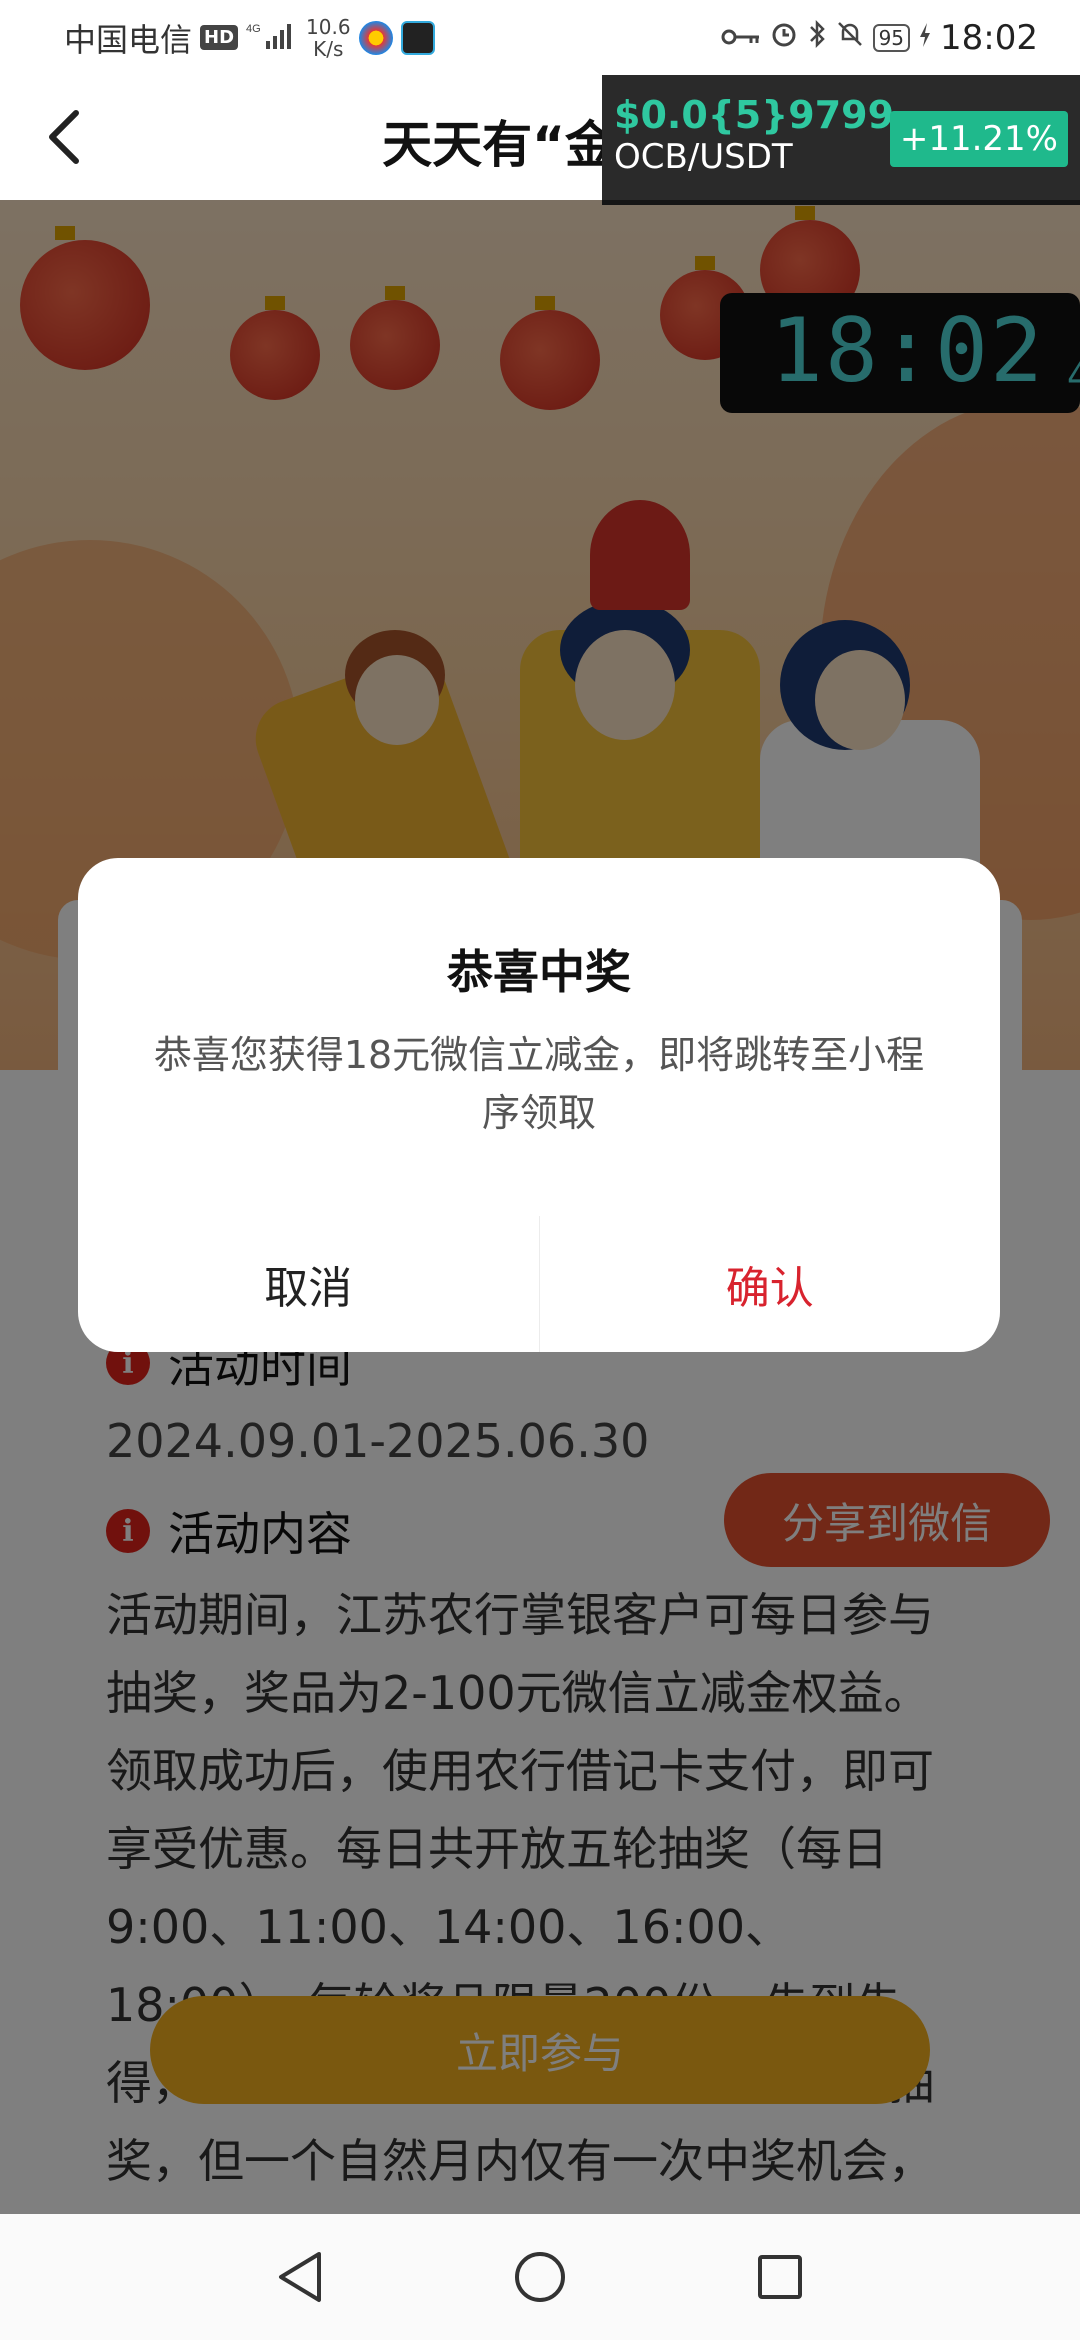 The image size is (1080, 2340). What do you see at coordinates (539, 1084) in the screenshot?
I see `dialog-message: 恭喜您获得18元微信立减金，即将跳转至小程序领取` at bounding box center [539, 1084].